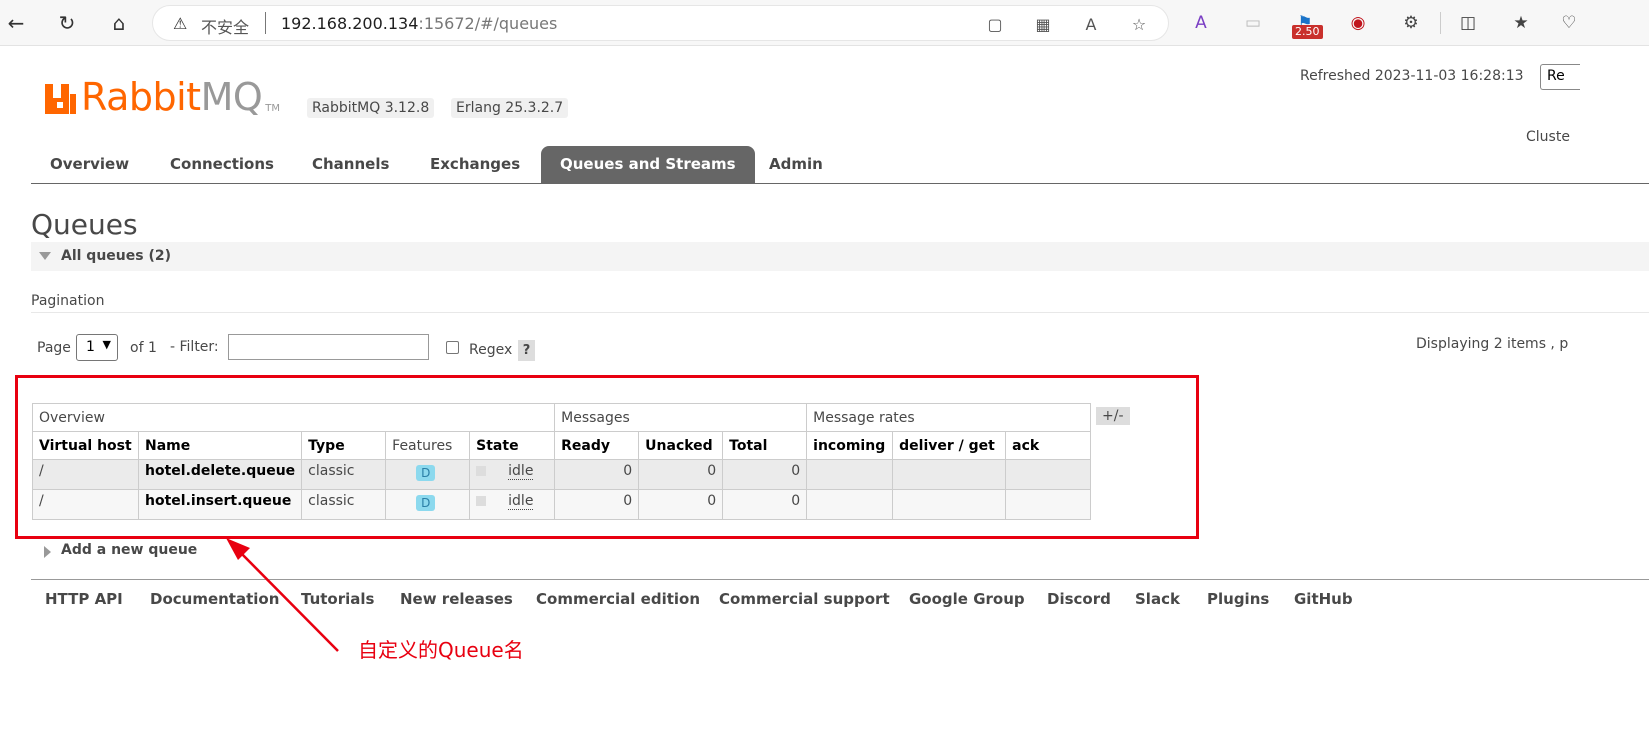 The height and width of the screenshot is (737, 1649). I want to click on displaying-count: Displaying 2 items , p, so click(1492, 344).